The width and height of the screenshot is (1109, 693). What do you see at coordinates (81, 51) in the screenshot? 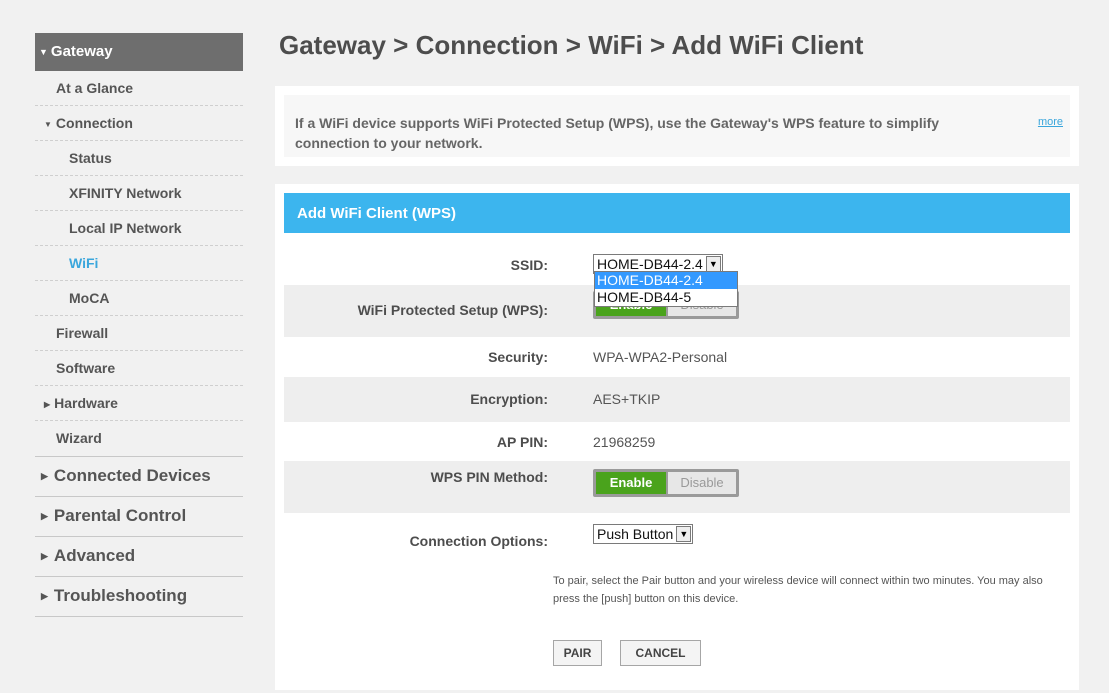
I see `sidebar-header-label: Gateway` at bounding box center [81, 51].